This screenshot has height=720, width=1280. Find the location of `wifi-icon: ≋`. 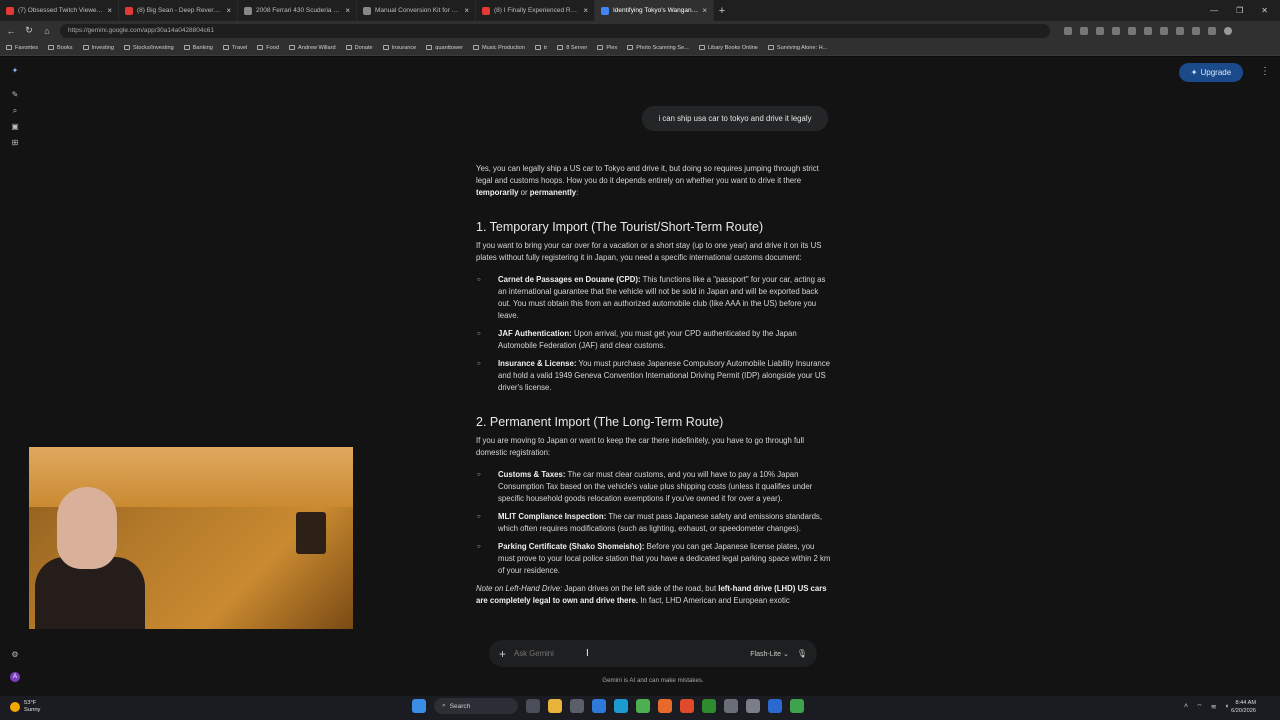

wifi-icon: ≋ is located at coordinates (1214, 707).